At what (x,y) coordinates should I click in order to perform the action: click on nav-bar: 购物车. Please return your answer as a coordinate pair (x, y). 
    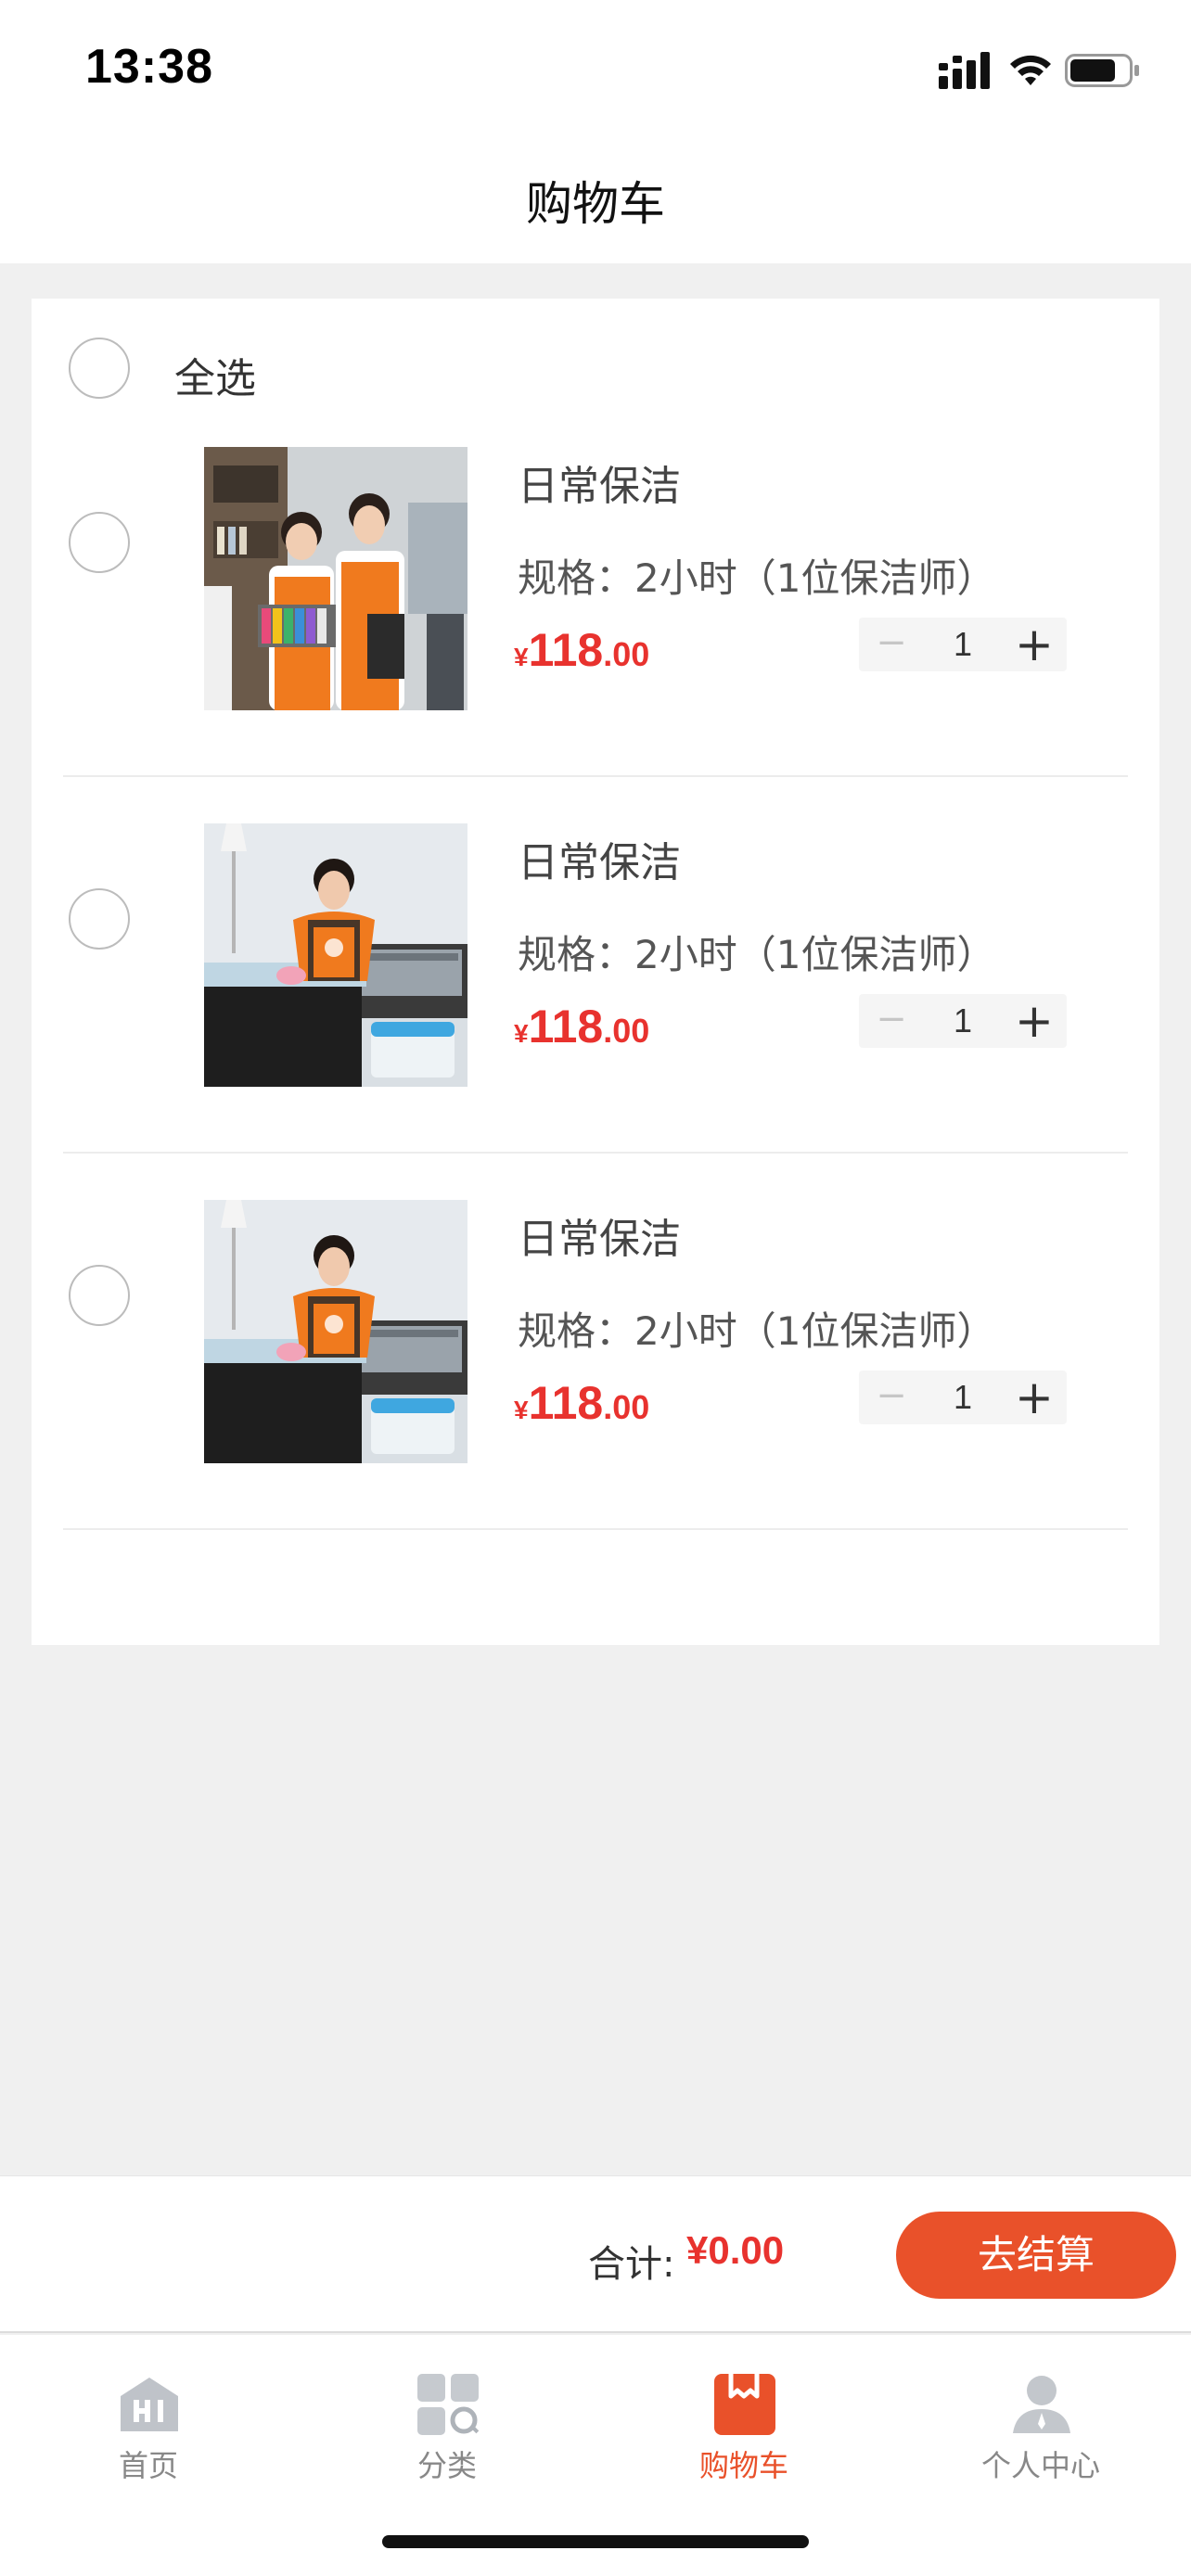
    Looking at the image, I should click on (595, 201).